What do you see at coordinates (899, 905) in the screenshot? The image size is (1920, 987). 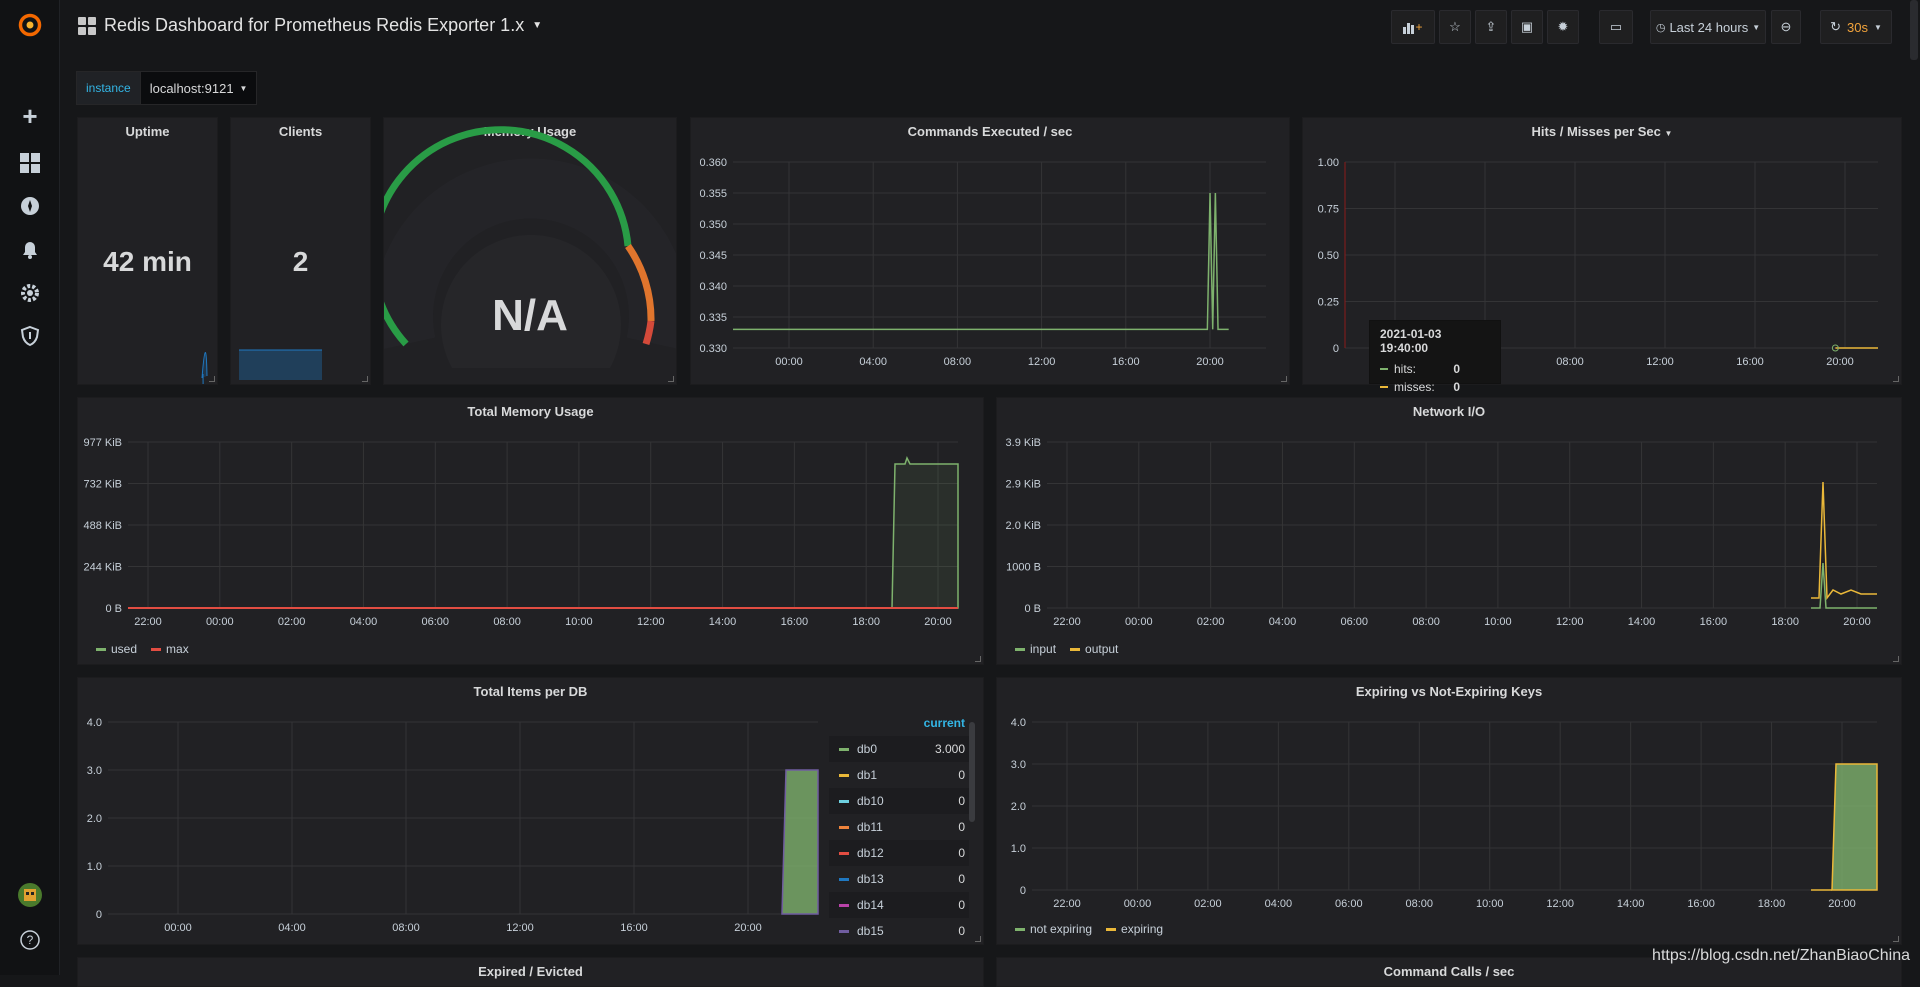 I see `legend-row-db14: db140` at bounding box center [899, 905].